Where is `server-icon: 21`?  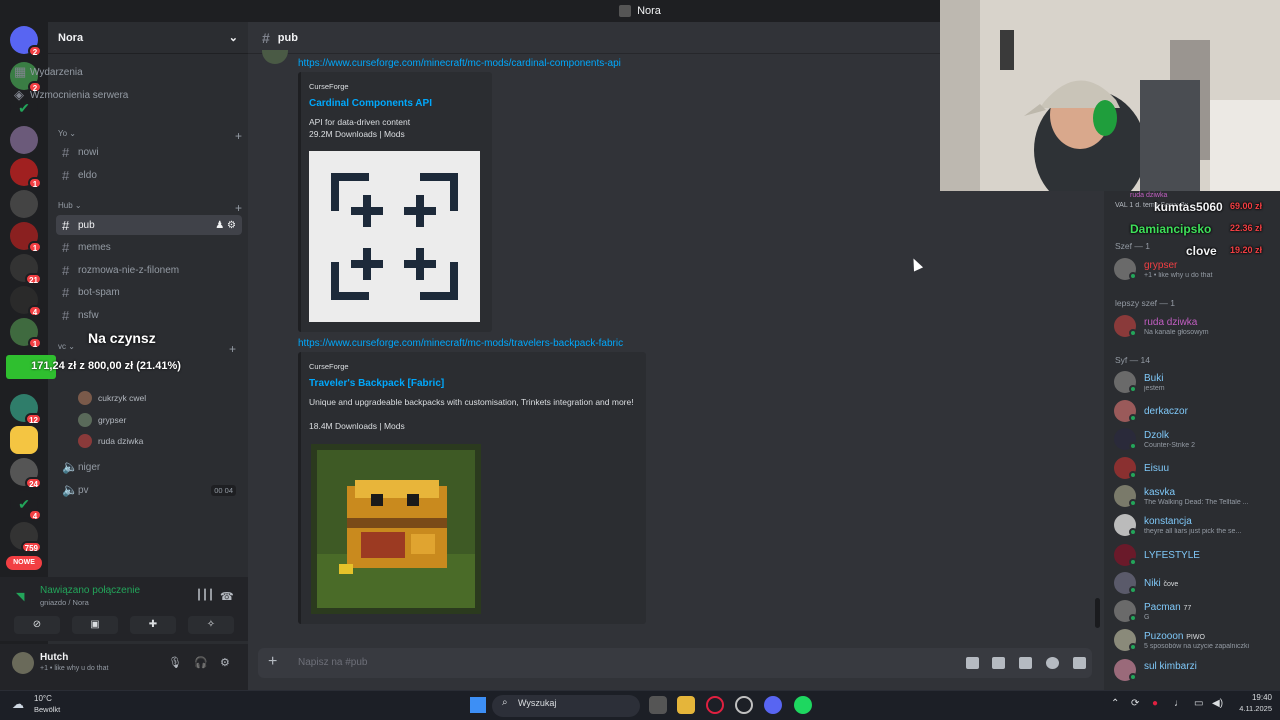 server-icon: 21 is located at coordinates (26, 269).